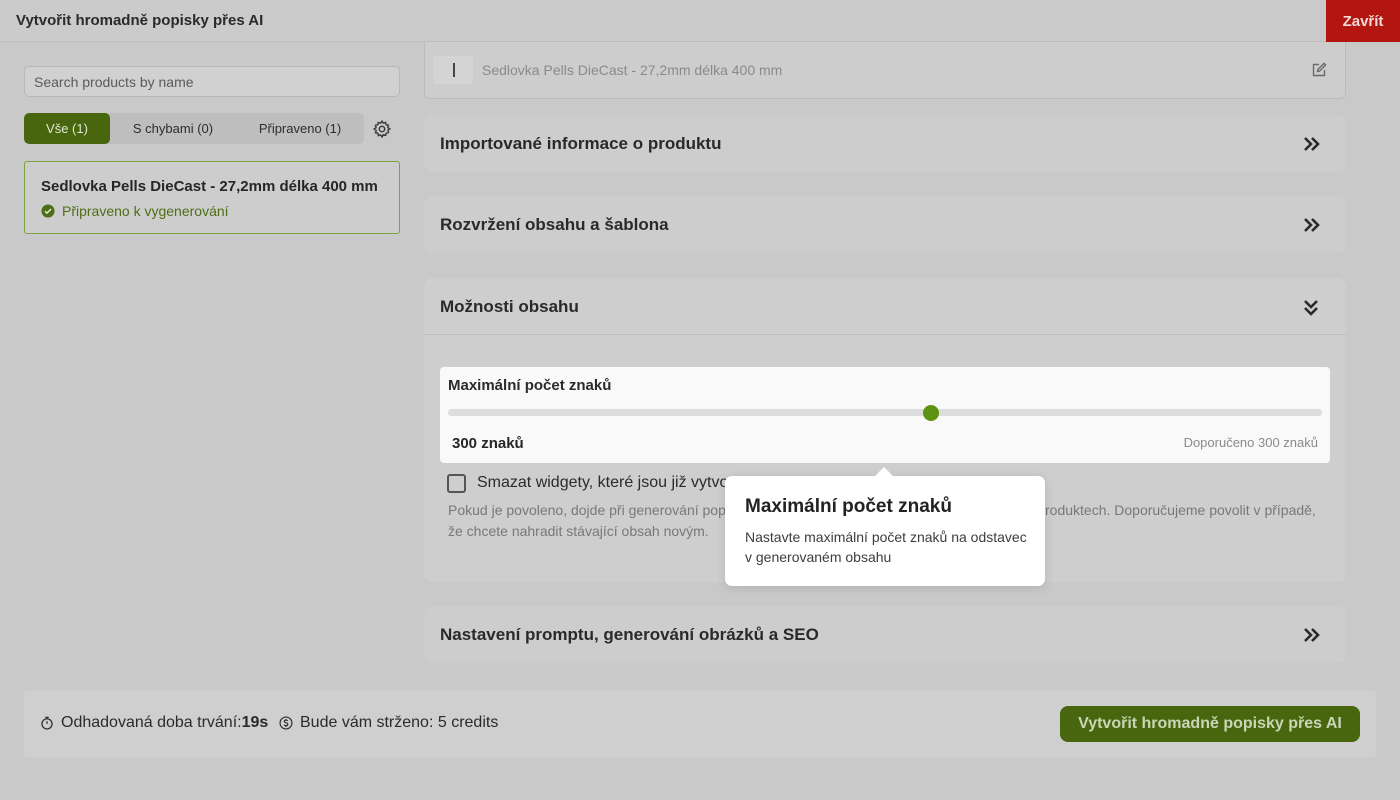 This screenshot has width=1400, height=800. What do you see at coordinates (554, 224) in the screenshot?
I see `section-title: Rozvržení obsahu a šablona` at bounding box center [554, 224].